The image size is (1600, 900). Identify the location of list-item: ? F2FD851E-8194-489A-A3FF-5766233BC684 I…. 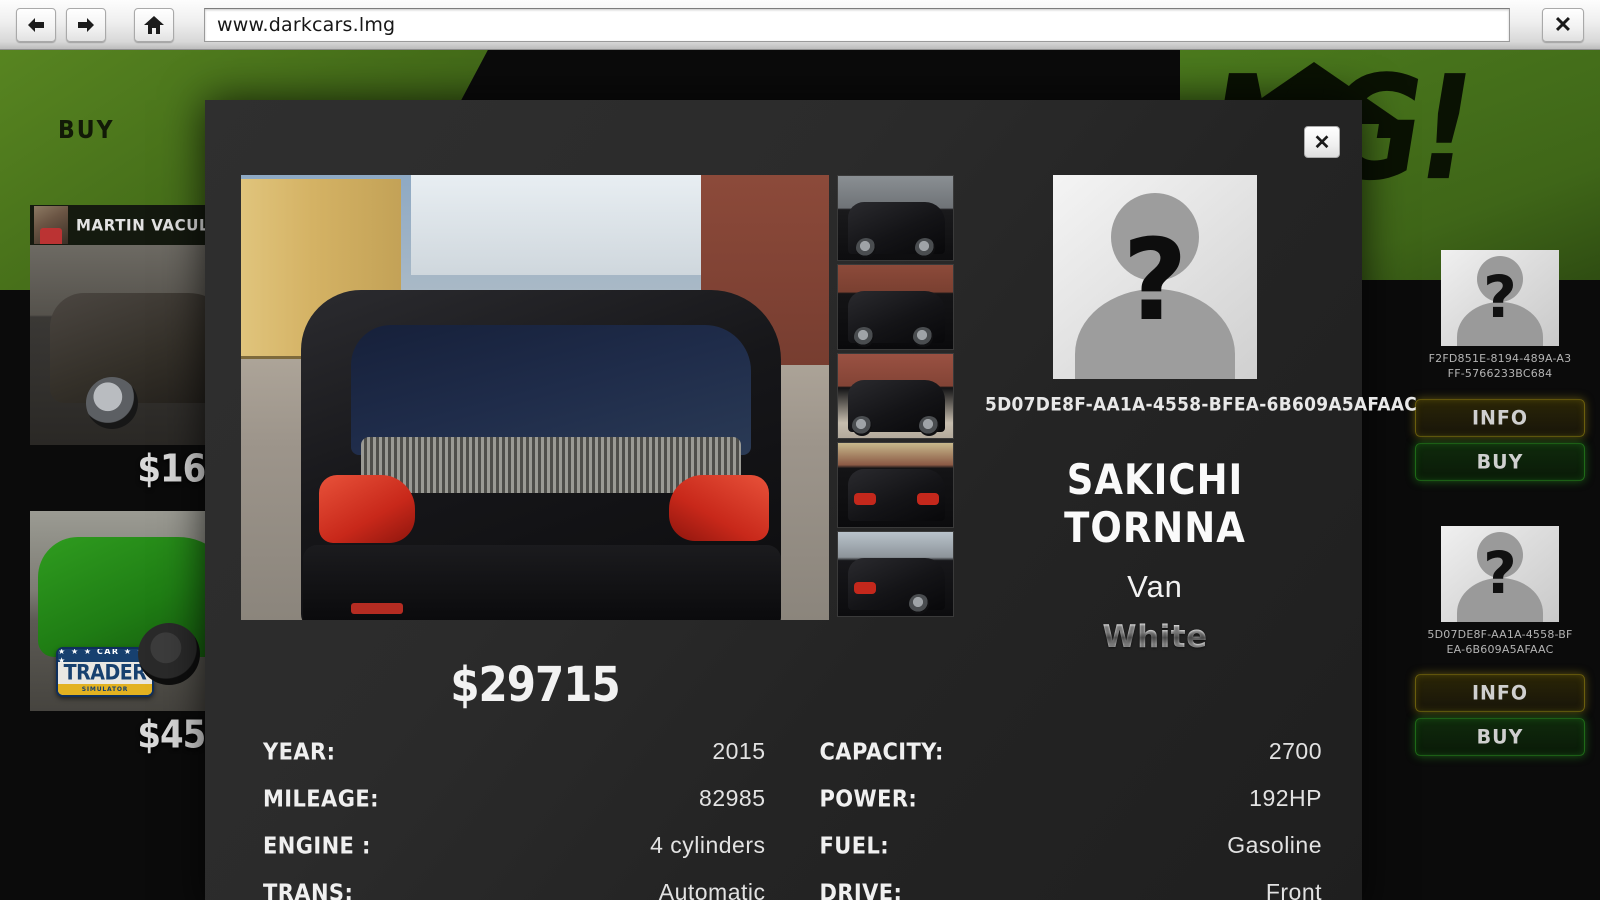
(1500, 365).